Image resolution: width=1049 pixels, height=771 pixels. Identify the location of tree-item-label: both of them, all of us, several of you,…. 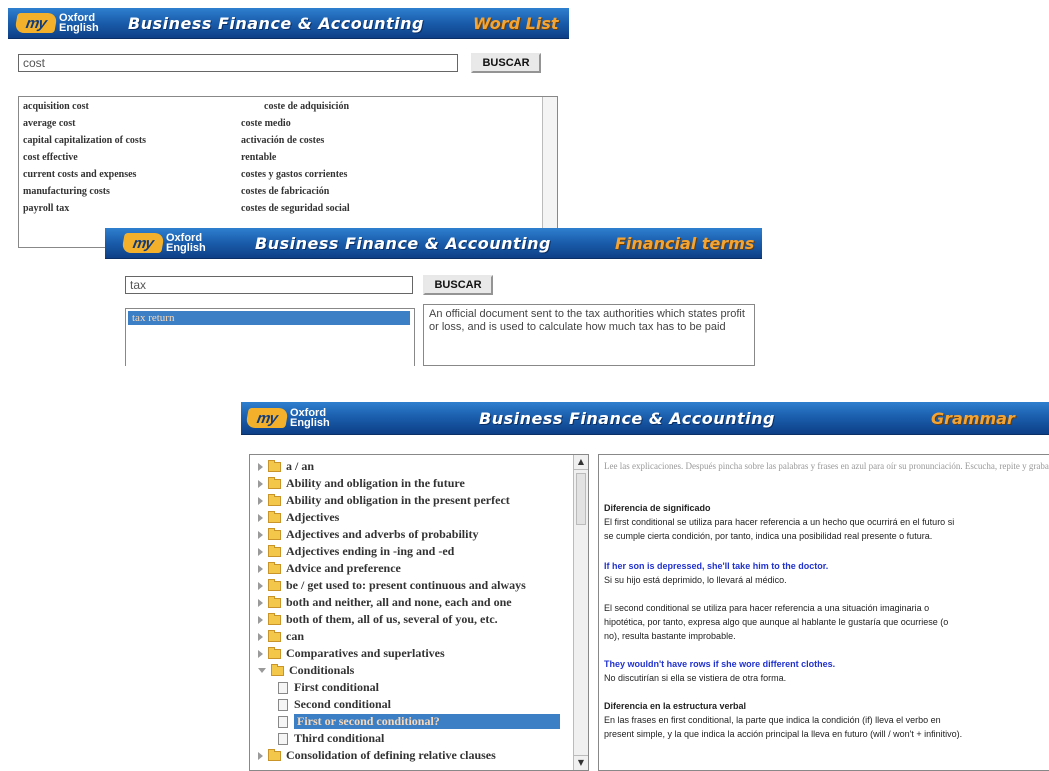
(392, 619).